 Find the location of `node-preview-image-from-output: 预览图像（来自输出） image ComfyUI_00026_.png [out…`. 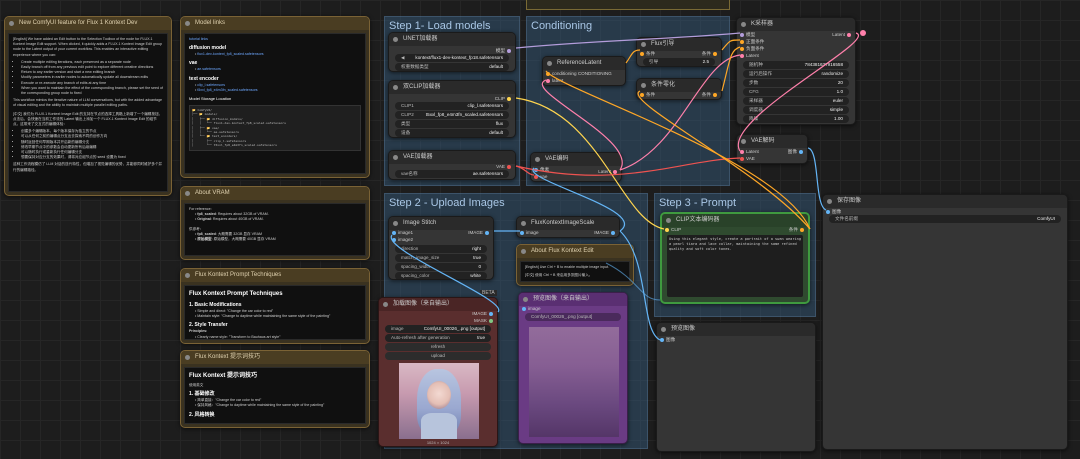

node-preview-image-from-output: 预览图像（来自输出） image ComfyUI_00026_.png [out… is located at coordinates (573, 368).